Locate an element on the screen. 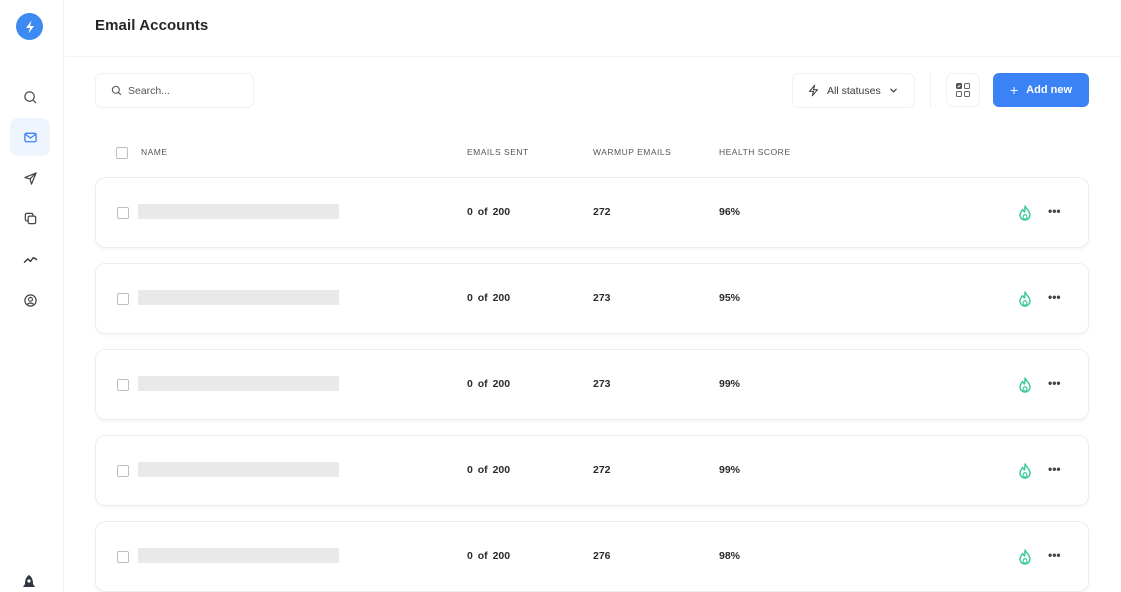  add-new-label: Add new is located at coordinates (1049, 90).